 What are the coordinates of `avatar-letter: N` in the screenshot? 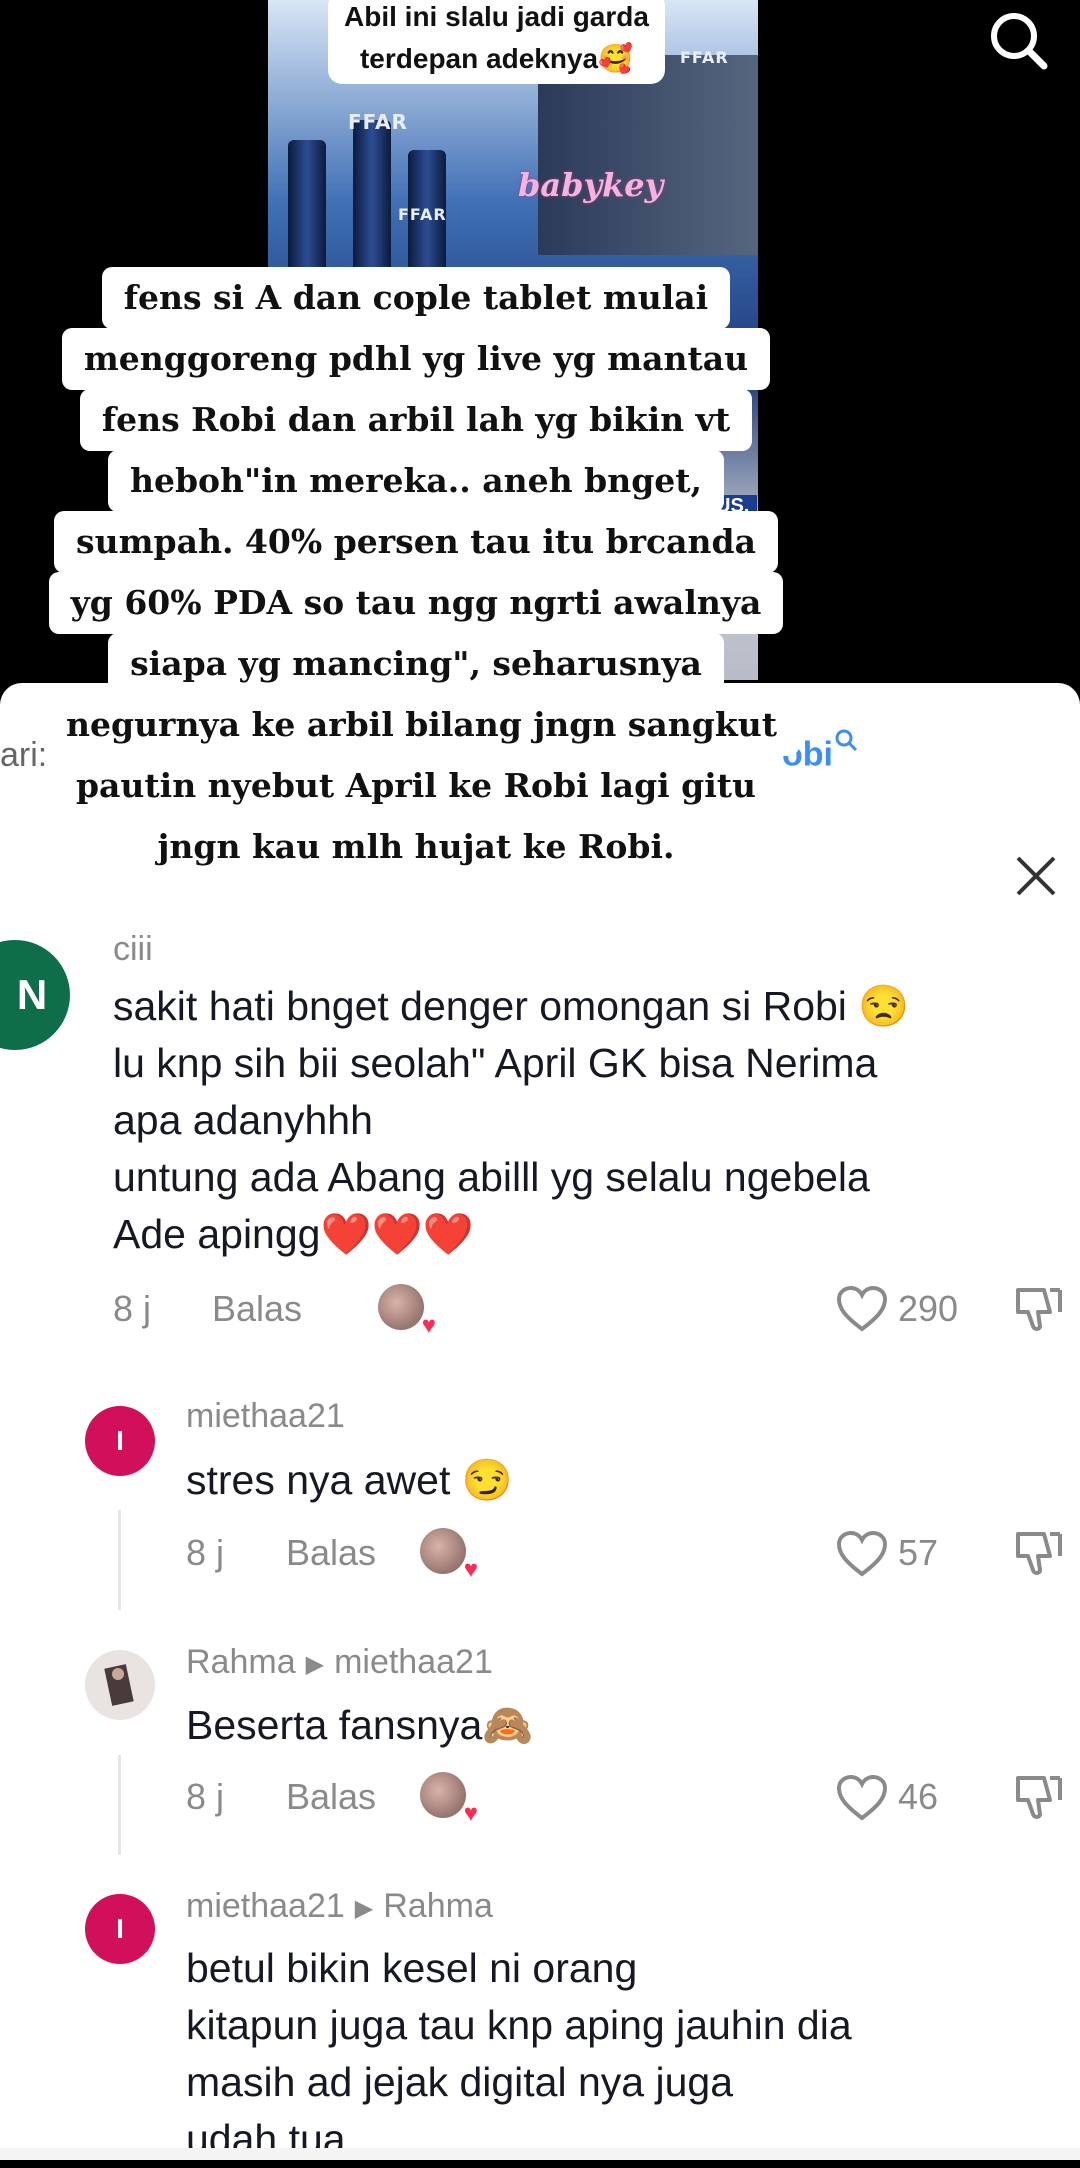 It's located at (32, 994).